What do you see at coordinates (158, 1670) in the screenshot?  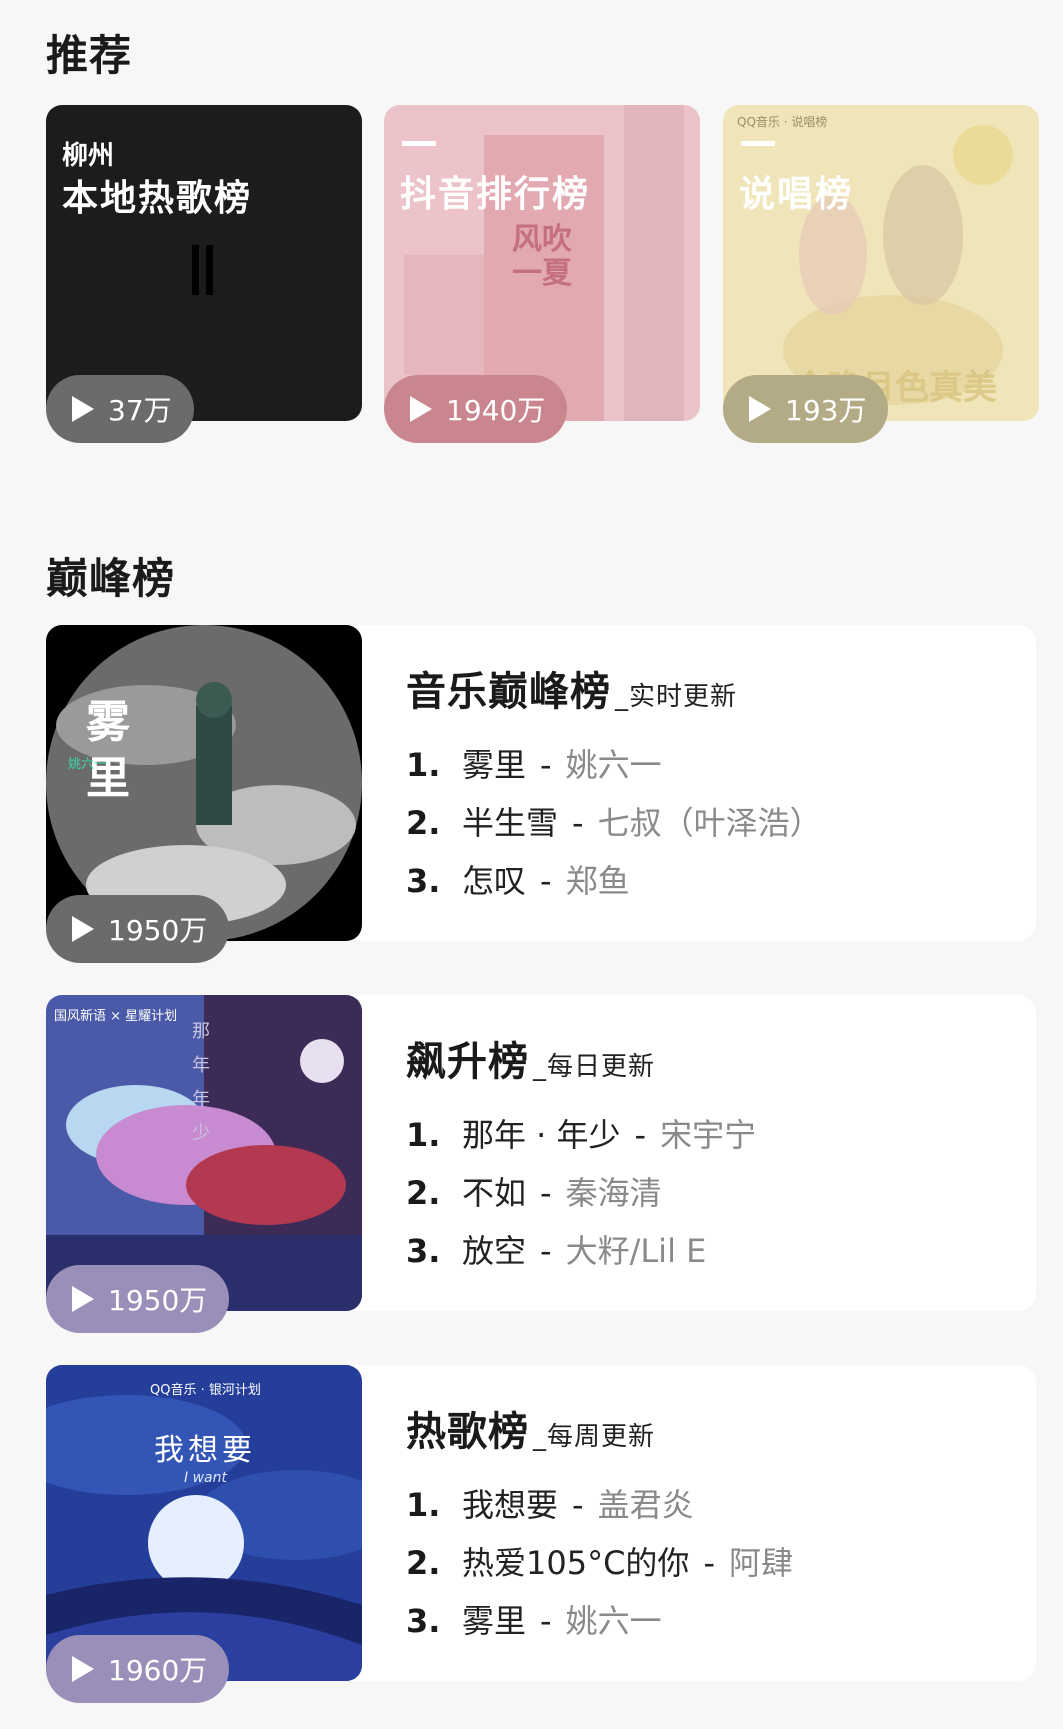 I see `play-count: 1960万` at bounding box center [158, 1670].